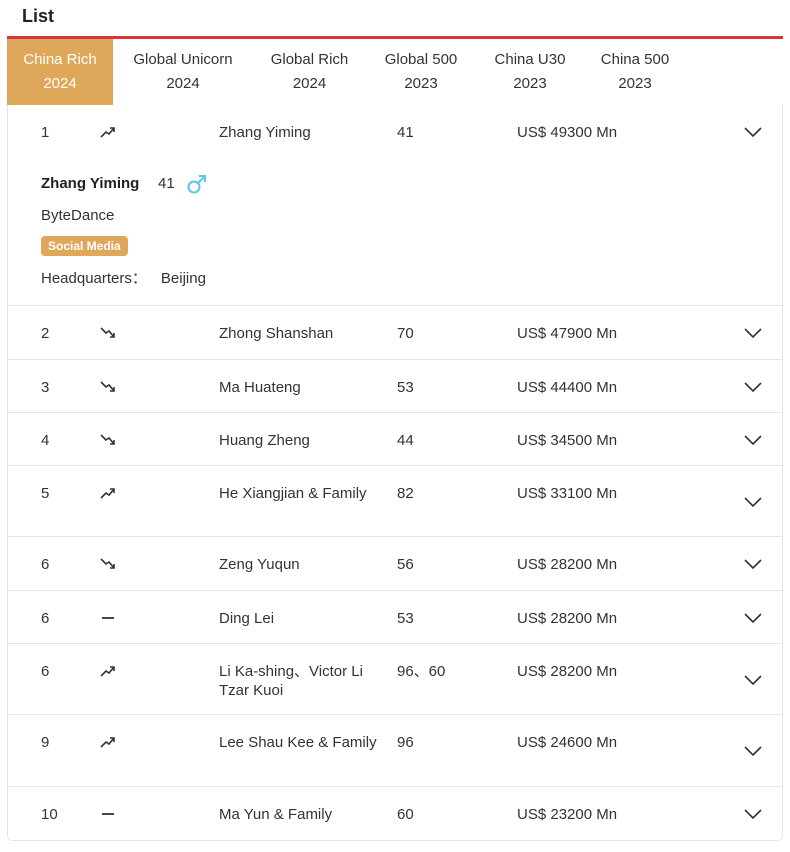 The height and width of the screenshot is (852, 790). I want to click on person-age: 44, so click(405, 440).